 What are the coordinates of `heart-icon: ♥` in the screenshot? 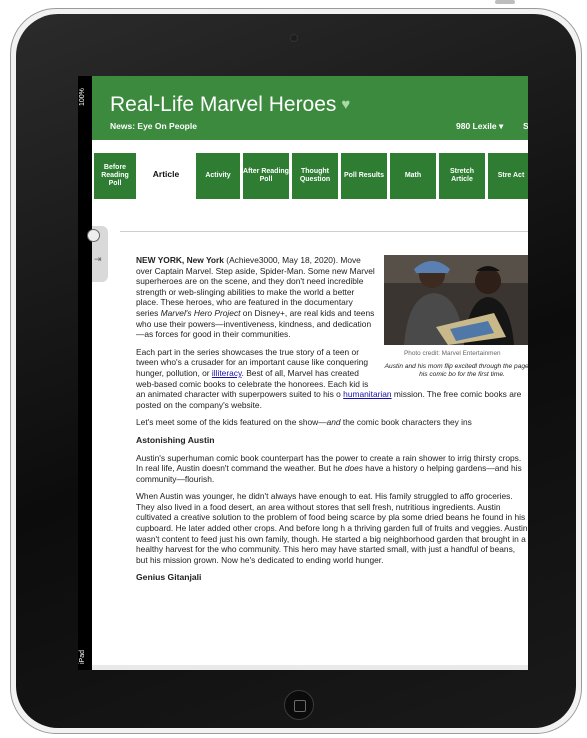 It's located at (345, 104).